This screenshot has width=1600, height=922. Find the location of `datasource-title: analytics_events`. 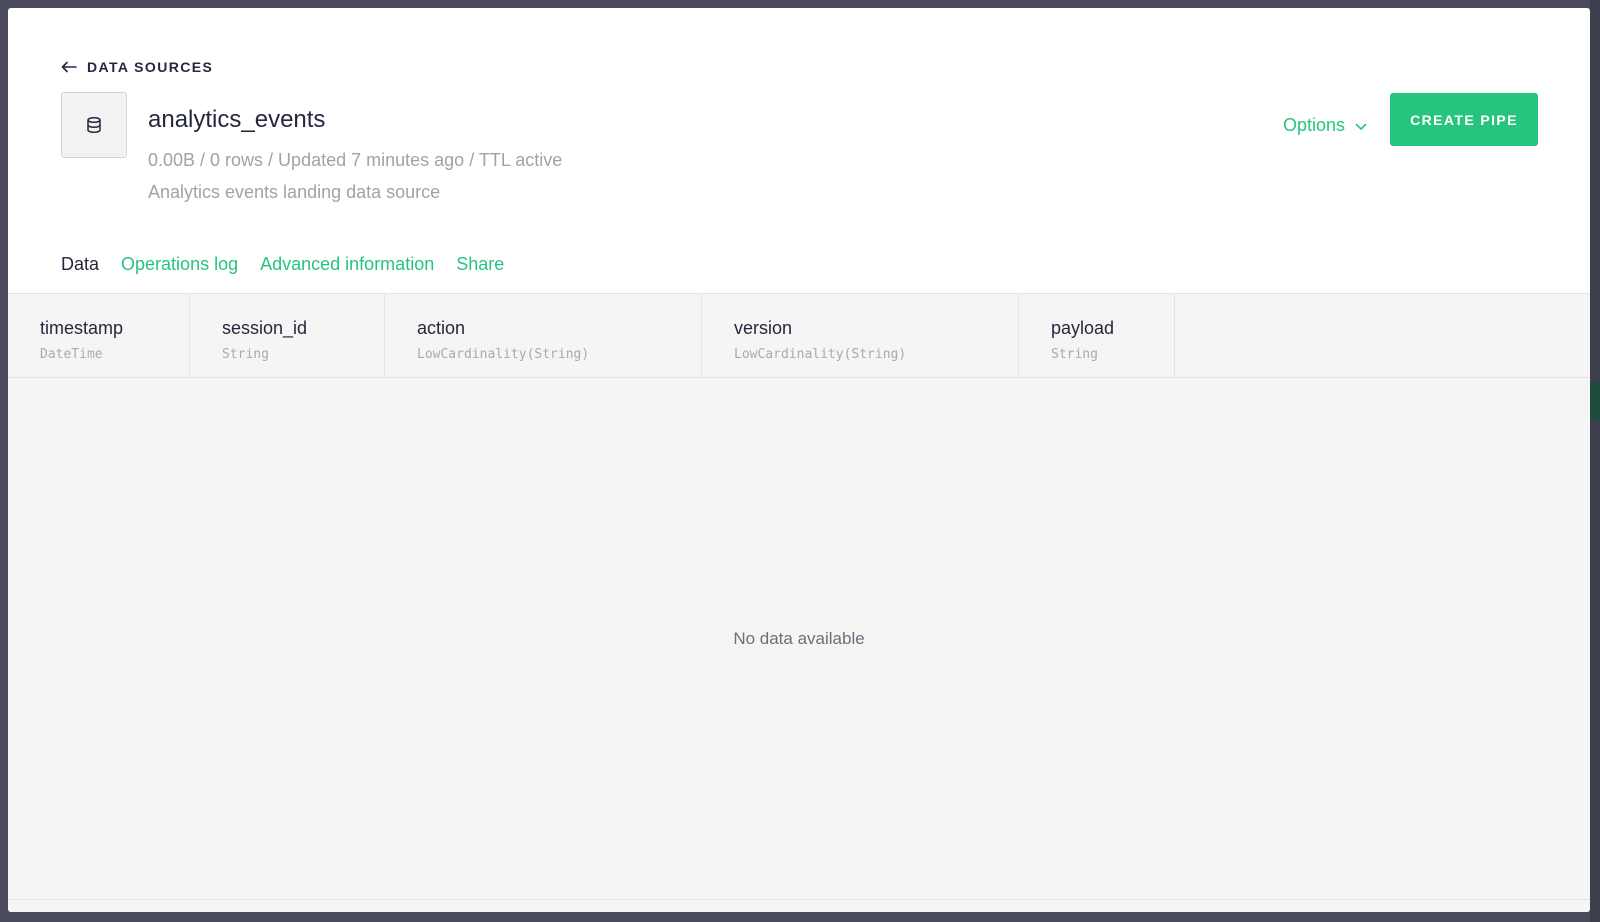

datasource-title: analytics_events is located at coordinates (237, 119).